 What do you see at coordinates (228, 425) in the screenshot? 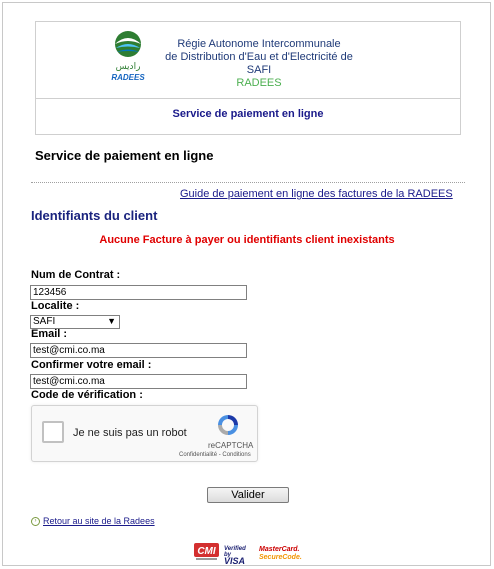
I see `recaptcha-icon` at bounding box center [228, 425].